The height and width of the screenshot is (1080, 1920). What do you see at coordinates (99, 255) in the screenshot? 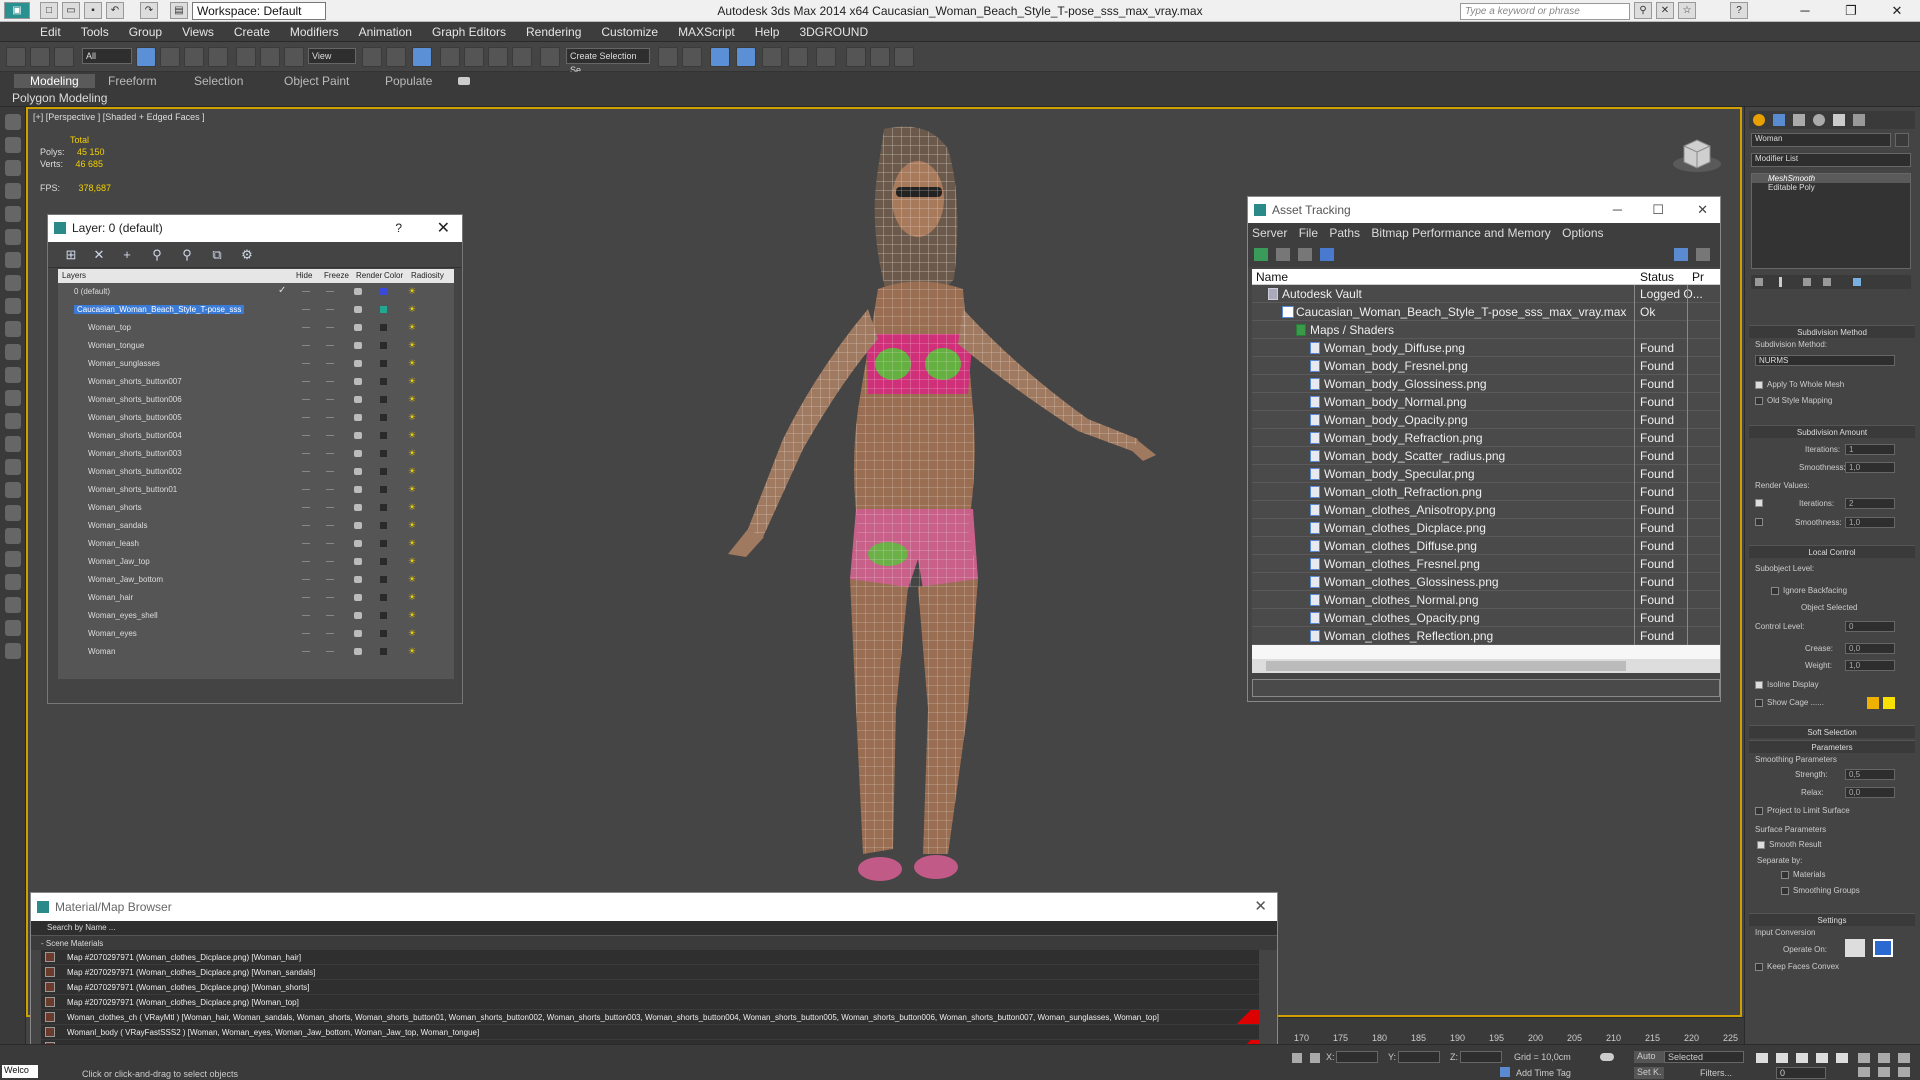
I see `delete-layer-icon: ✕` at bounding box center [99, 255].